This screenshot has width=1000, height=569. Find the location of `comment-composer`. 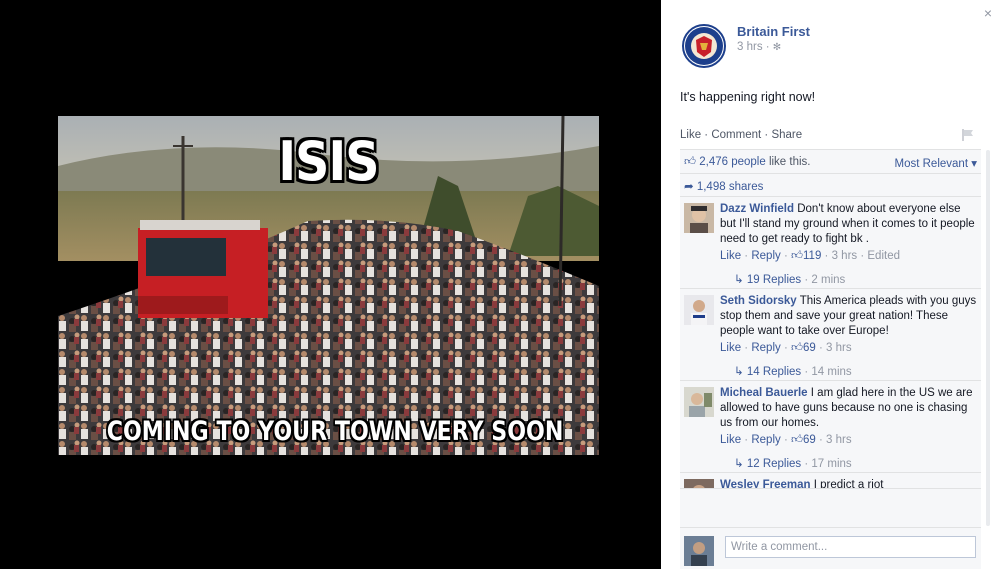

comment-composer is located at coordinates (830, 548).